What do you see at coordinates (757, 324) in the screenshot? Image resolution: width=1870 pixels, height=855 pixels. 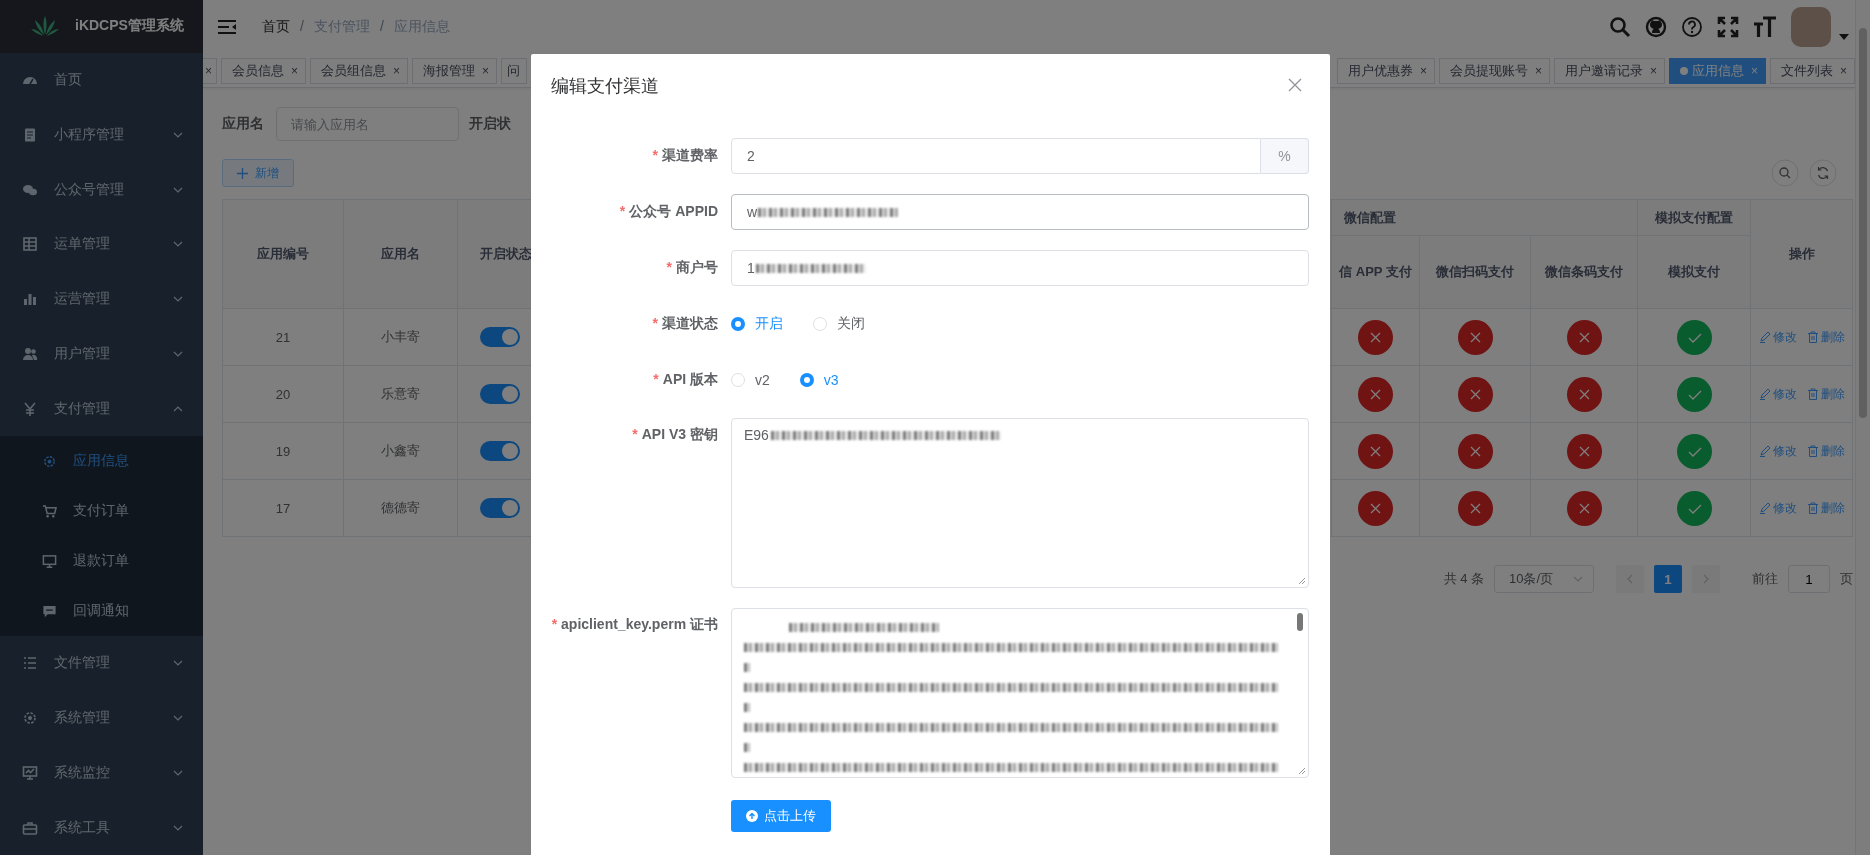 I see `radio-option: 开启` at bounding box center [757, 324].